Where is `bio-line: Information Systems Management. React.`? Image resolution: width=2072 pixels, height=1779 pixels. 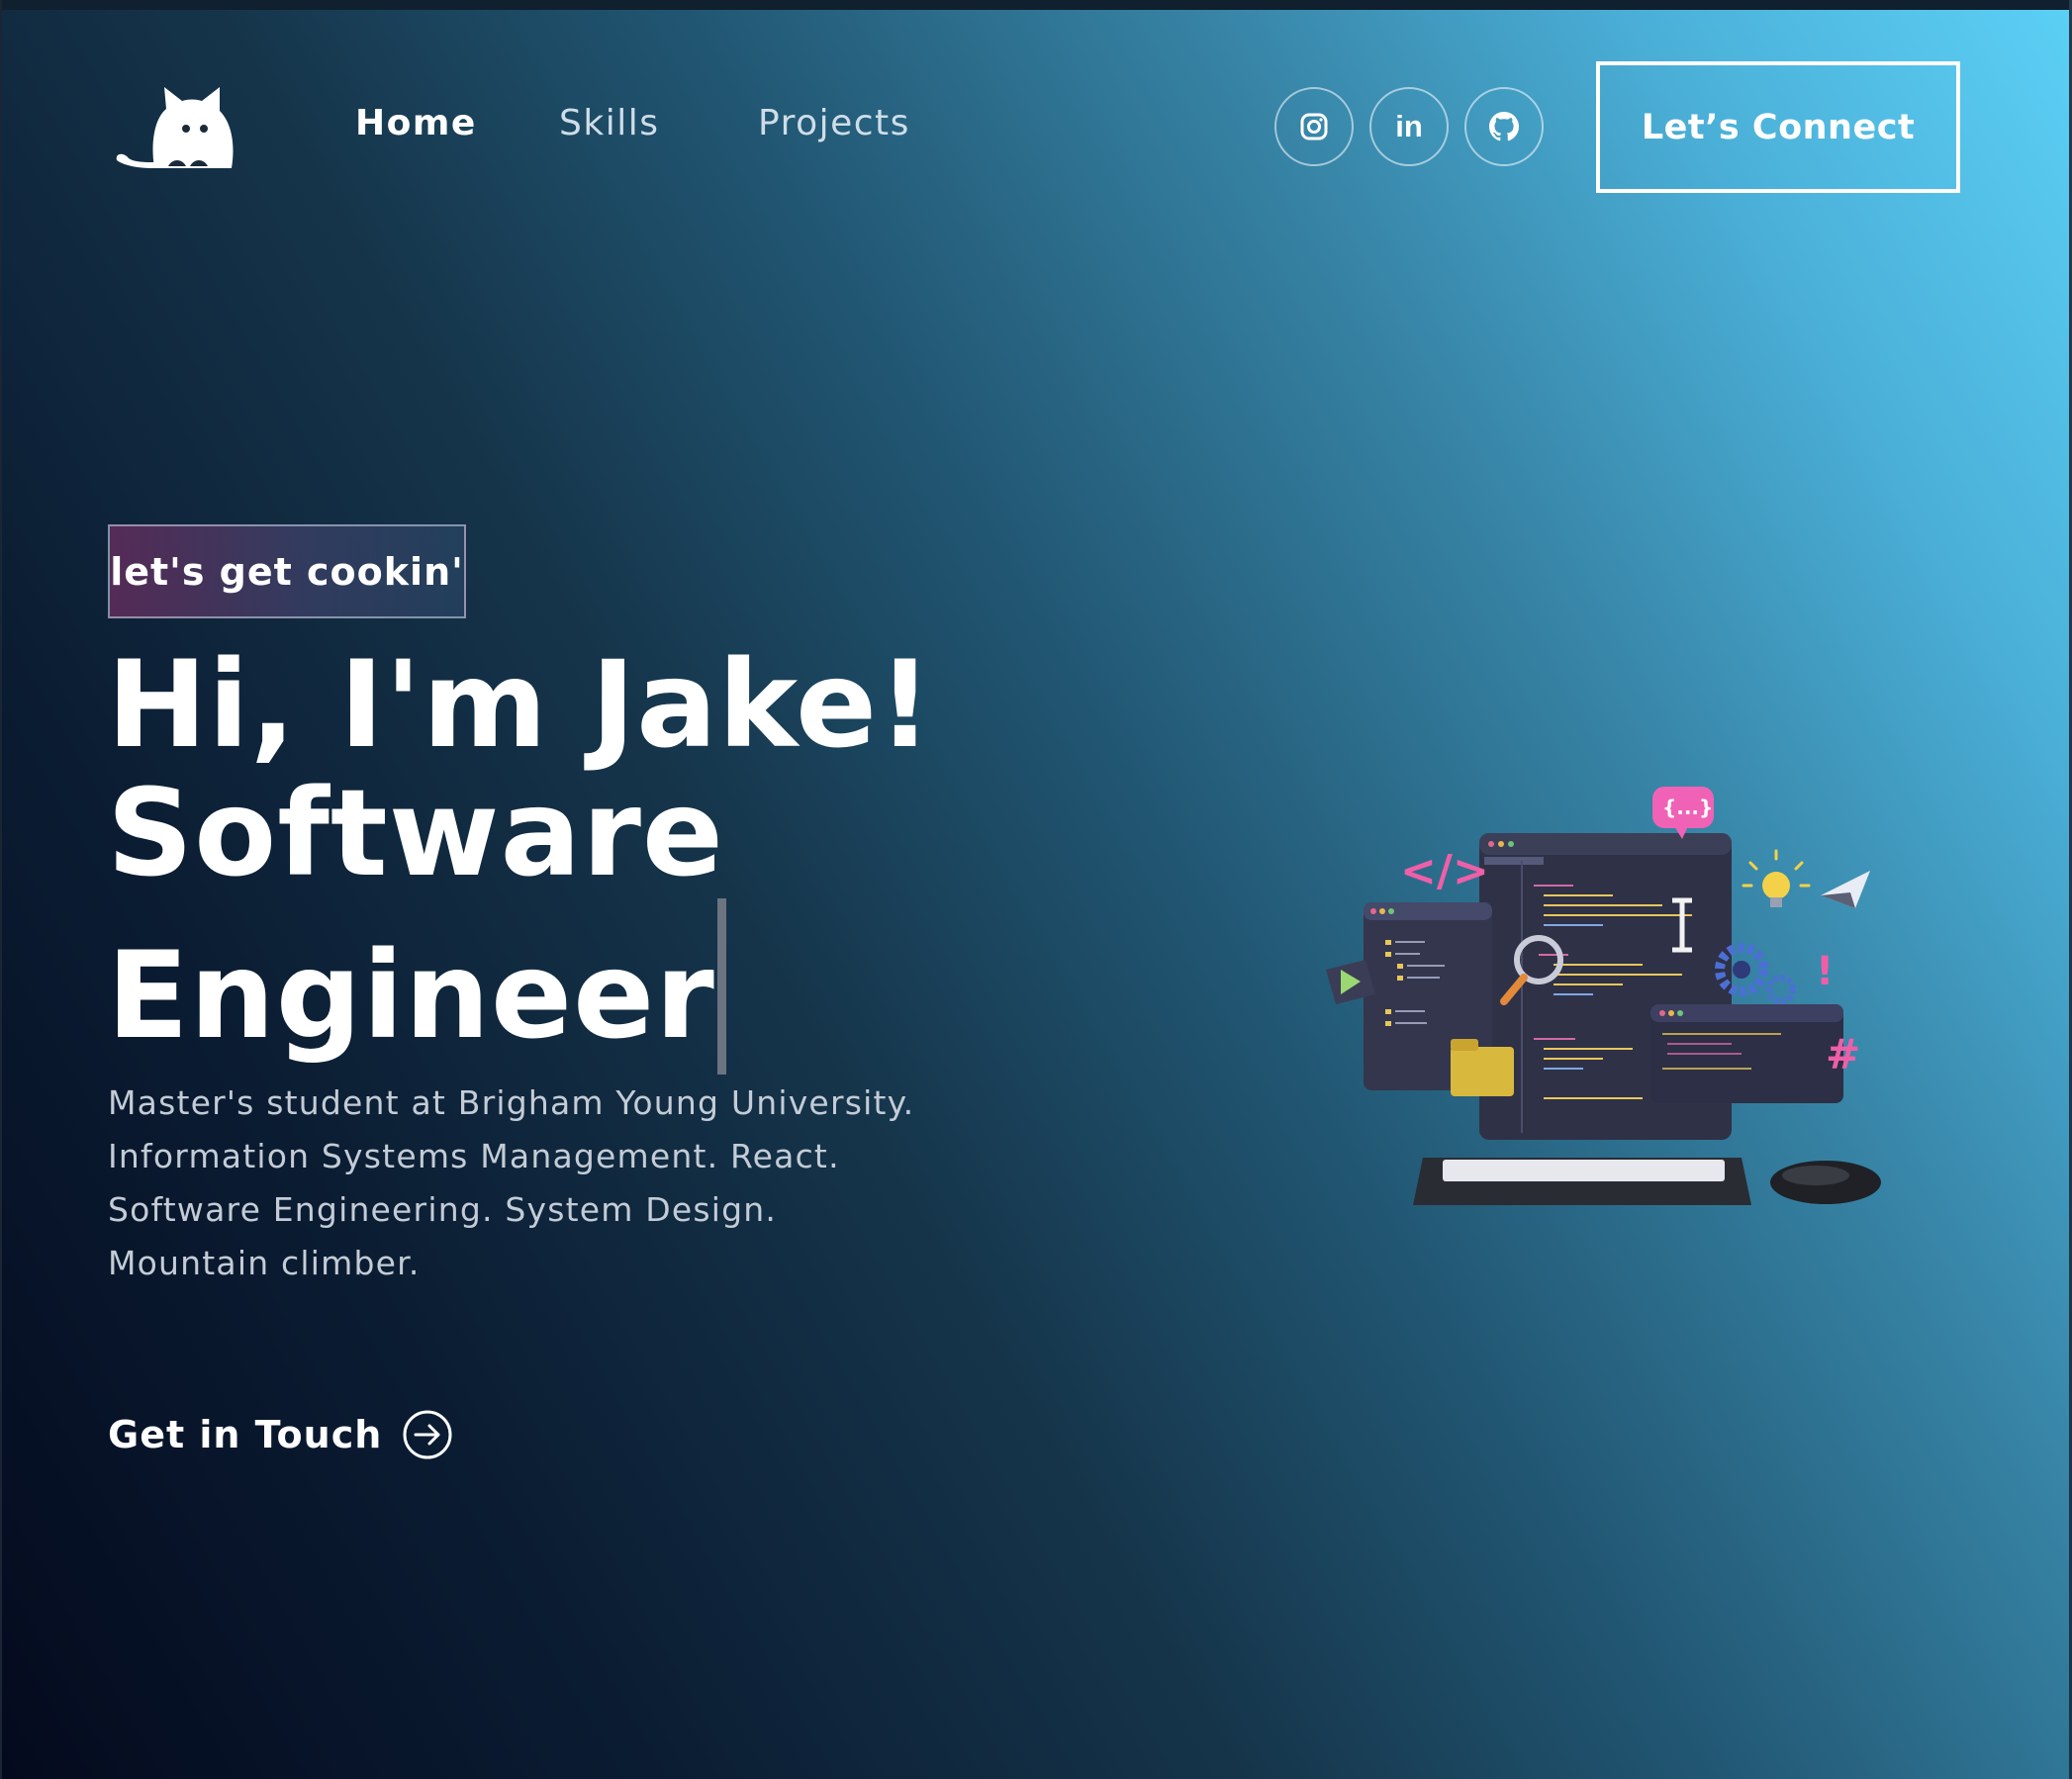 bio-line: Information Systems Management. React. is located at coordinates (474, 1156).